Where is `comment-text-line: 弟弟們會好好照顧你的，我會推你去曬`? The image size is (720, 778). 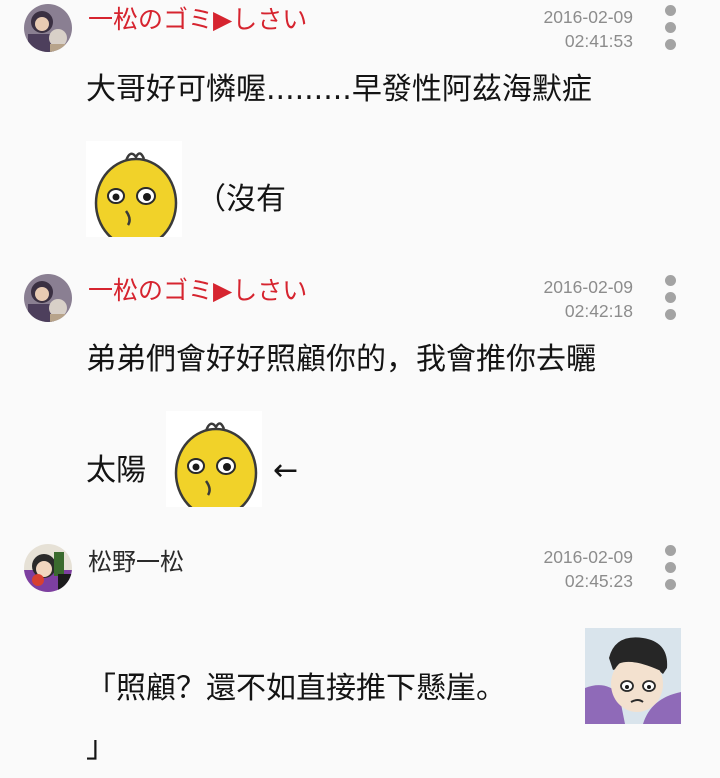
comment-text-line: 弟弟們會好好照顧你的，我會推你去曬 is located at coordinates (341, 359).